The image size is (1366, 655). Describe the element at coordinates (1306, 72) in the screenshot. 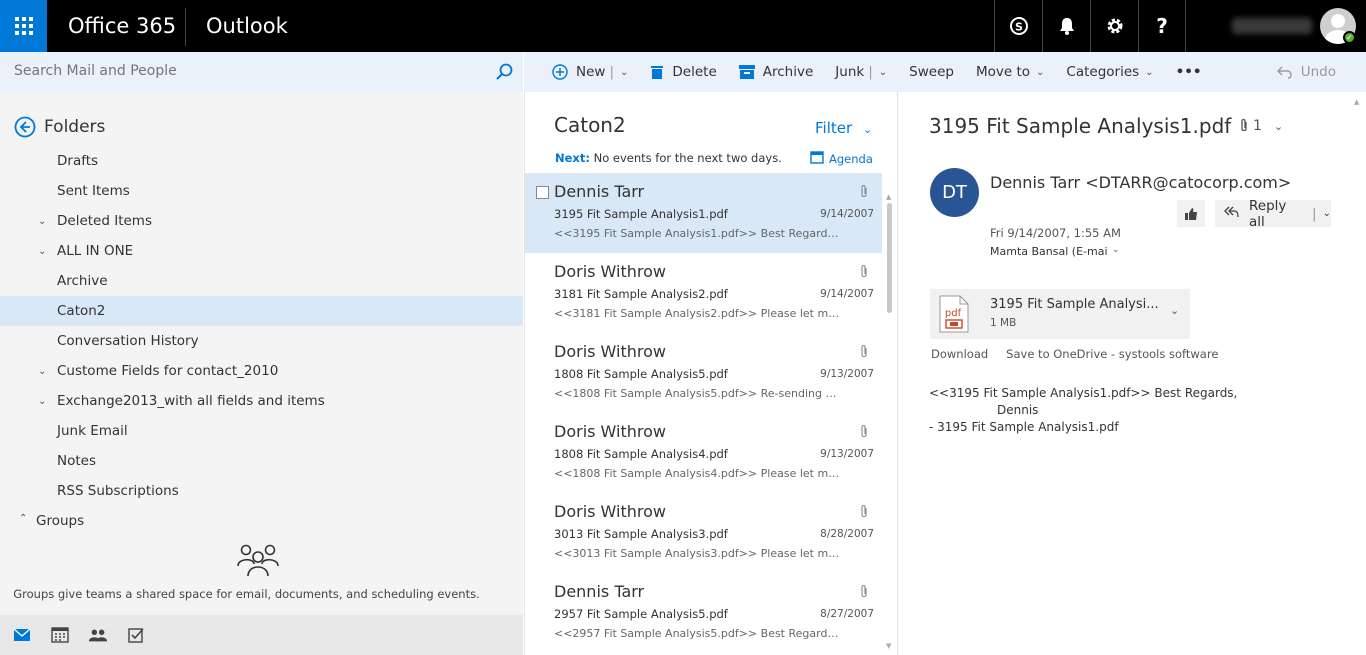

I see `undo-button: Undo` at that location.